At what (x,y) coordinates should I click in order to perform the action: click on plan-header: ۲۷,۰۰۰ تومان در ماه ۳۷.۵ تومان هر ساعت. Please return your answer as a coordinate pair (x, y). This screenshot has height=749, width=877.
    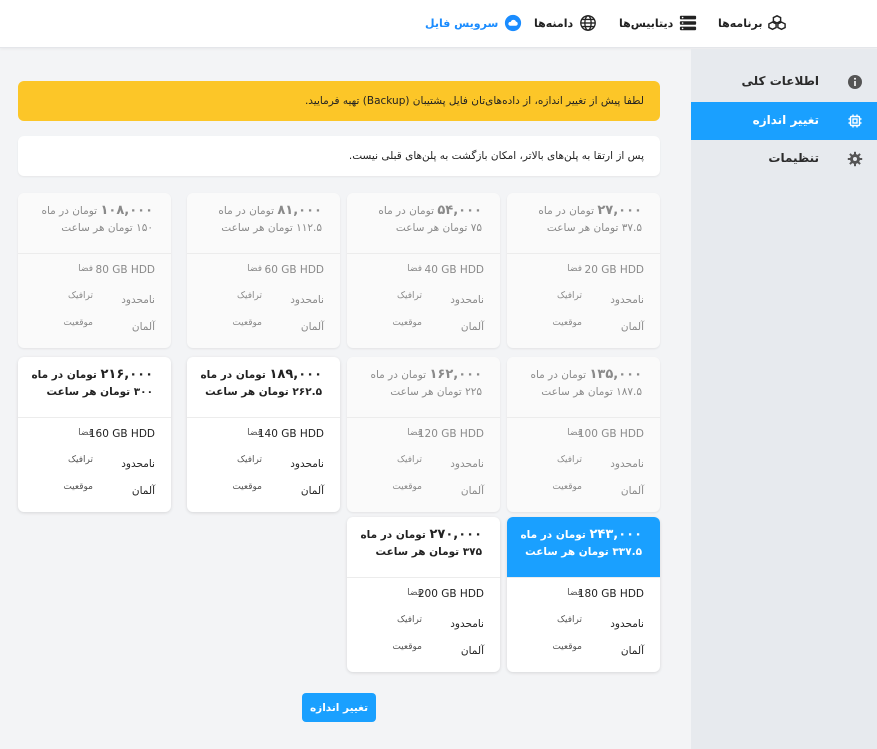
    Looking at the image, I should click on (583, 223).